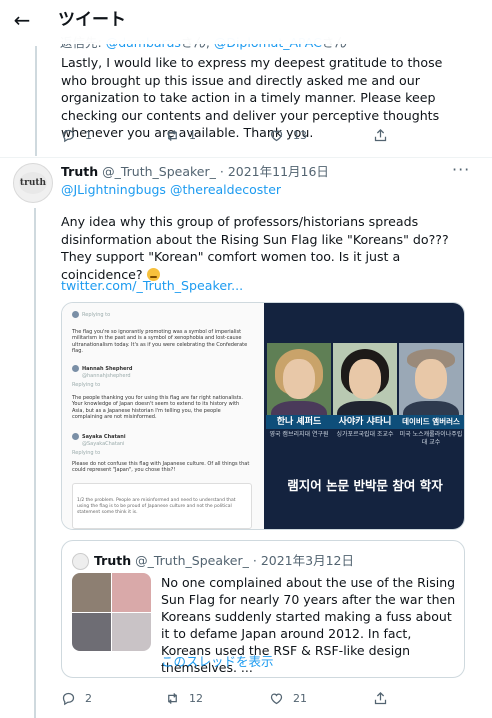  I want to click on retweet-button: 1, so click(217, 135).